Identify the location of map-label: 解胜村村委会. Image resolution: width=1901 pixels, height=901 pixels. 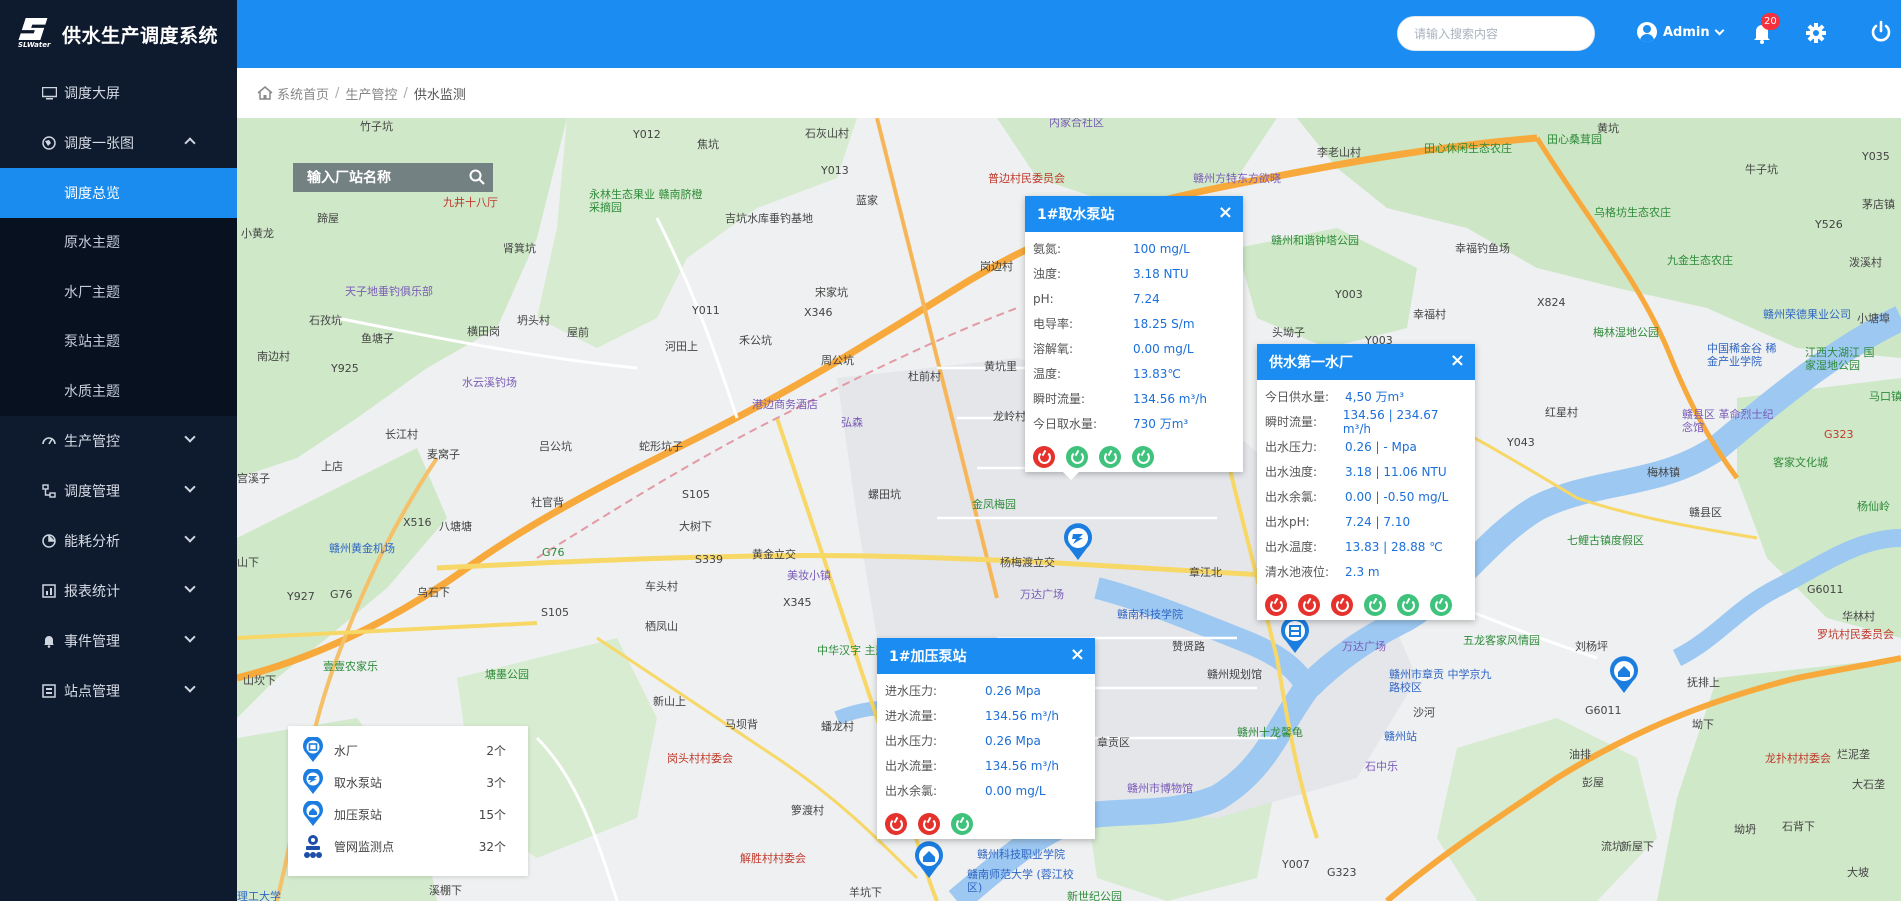
(773, 858).